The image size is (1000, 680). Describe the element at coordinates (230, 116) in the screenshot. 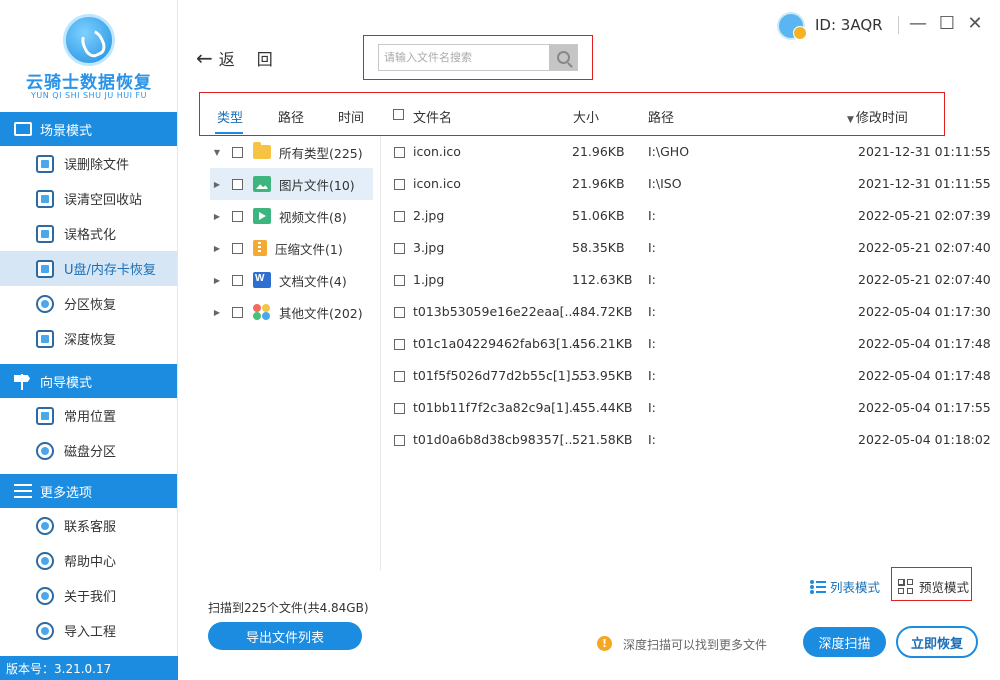

I see `tab-type: 类型` at that location.